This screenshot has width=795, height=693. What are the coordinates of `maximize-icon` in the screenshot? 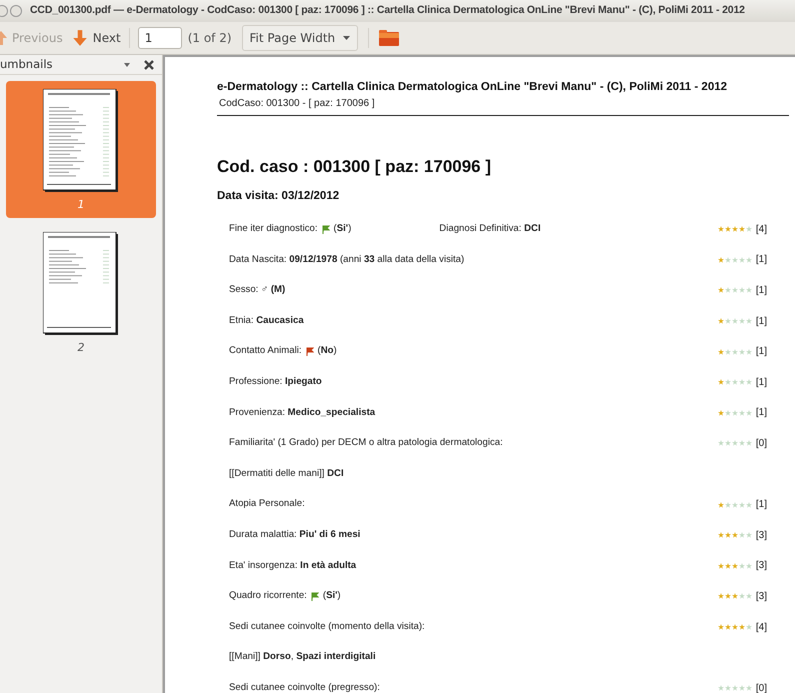 It's located at (16, 11).